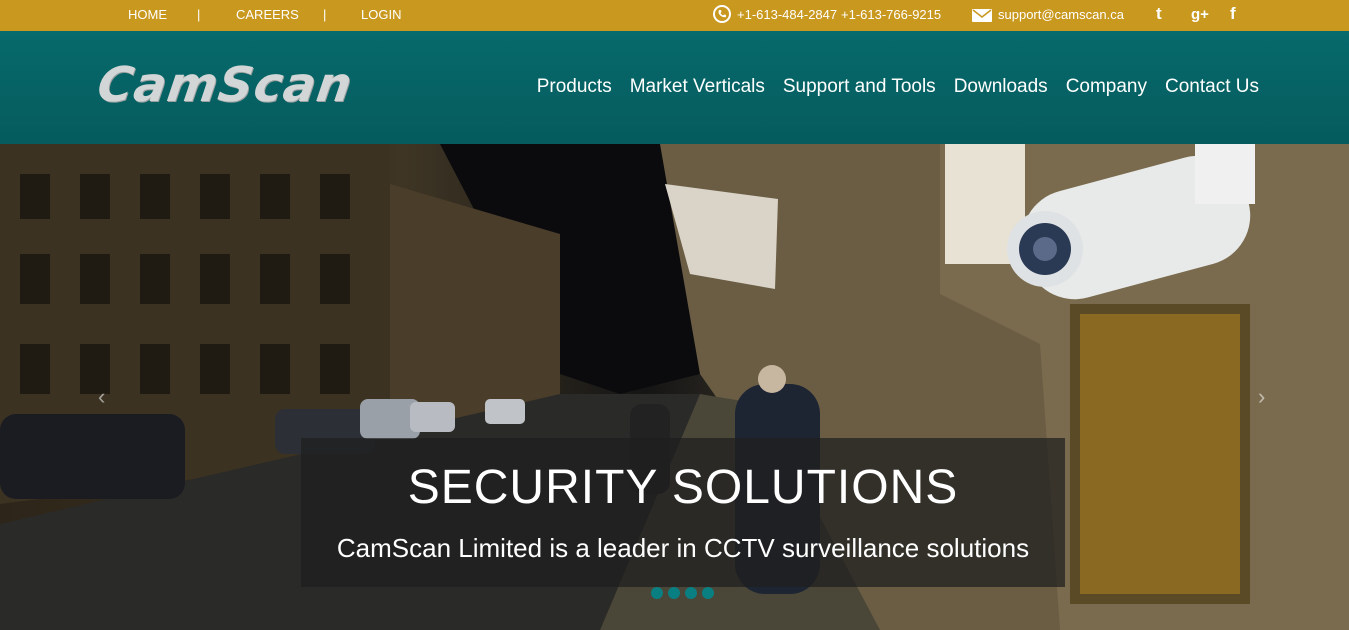 The height and width of the screenshot is (630, 1349). I want to click on facebook-icon: f, so click(1233, 14).